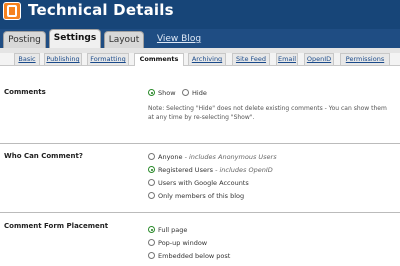 Image resolution: width=400 pixels, height=266 pixels. Describe the element at coordinates (199, 93) in the screenshot. I see `option-label: Hide` at that location.